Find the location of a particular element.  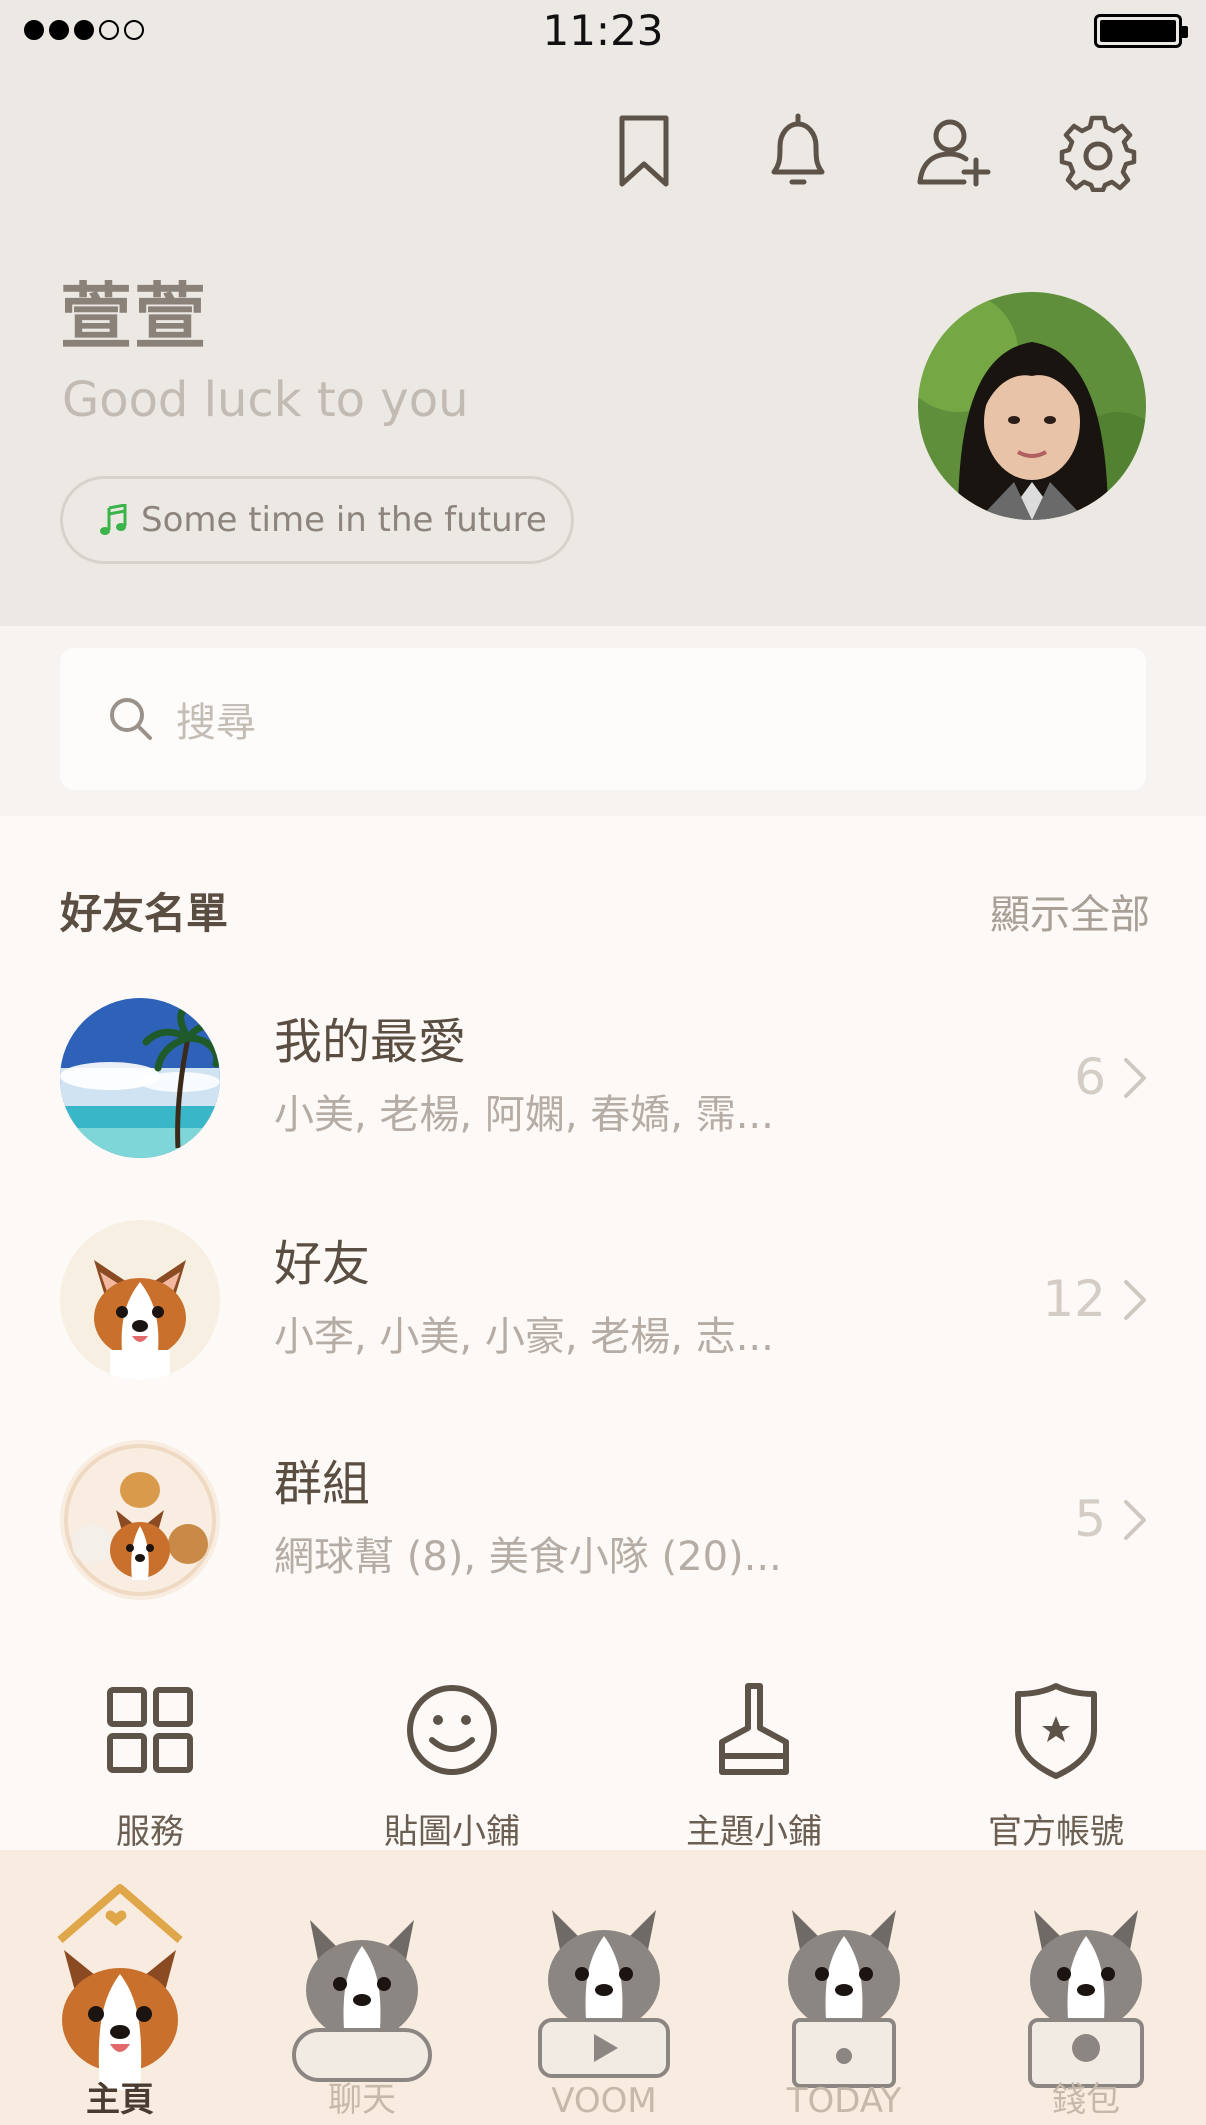

tab-wallet: 錢包 is located at coordinates (1086, 1987).